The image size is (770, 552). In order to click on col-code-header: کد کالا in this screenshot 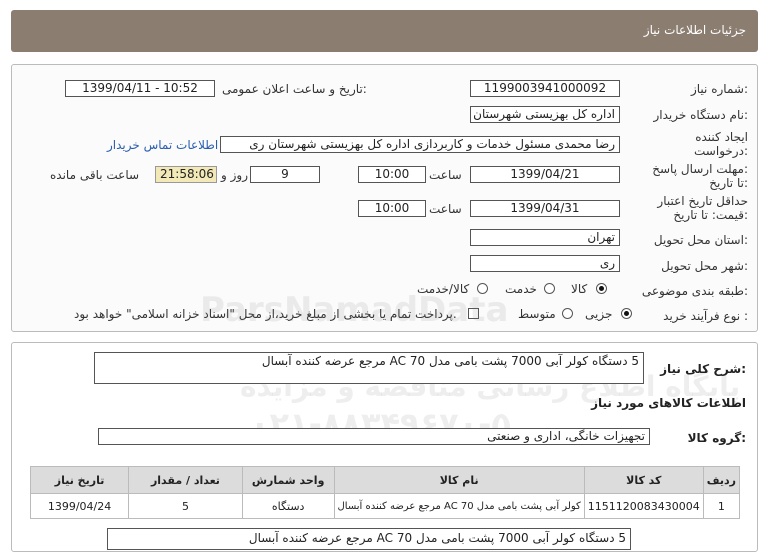, I will do `click(643, 480)`.